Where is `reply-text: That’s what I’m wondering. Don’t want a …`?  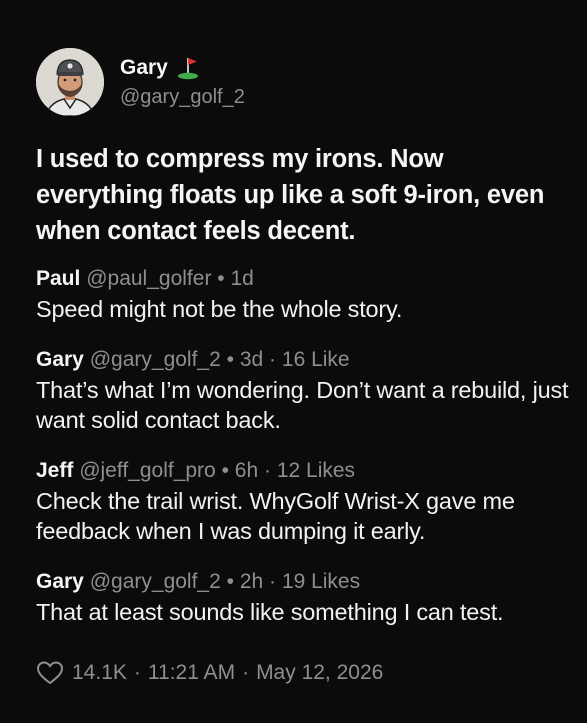
reply-text: That’s what I’m wondering. Don’t want a … is located at coordinates (302, 405).